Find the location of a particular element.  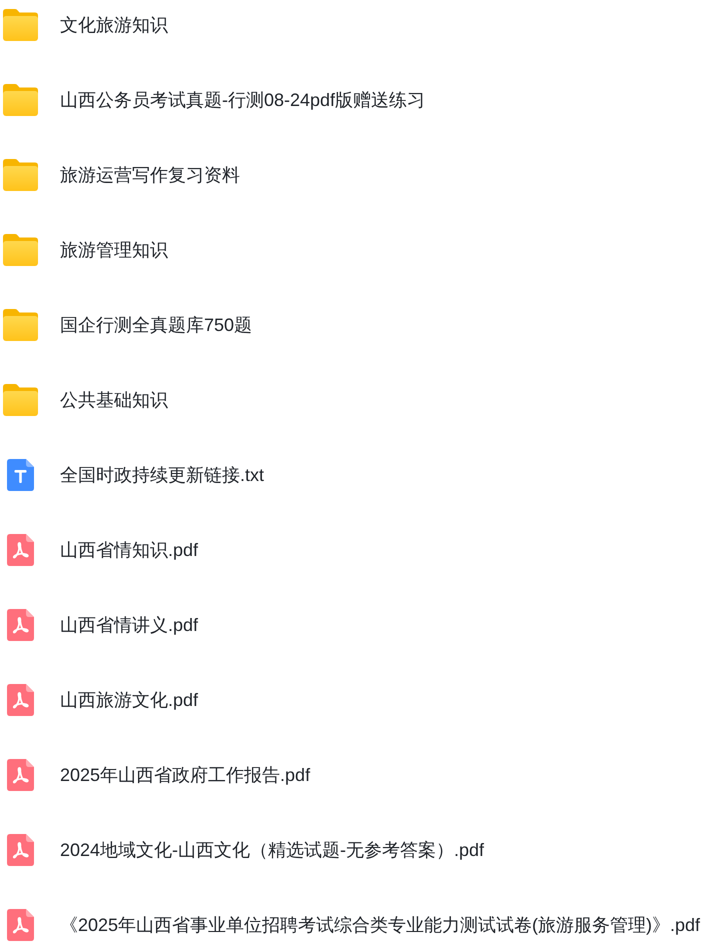

file-name: 山西省情讲义.pdf is located at coordinates (129, 625).